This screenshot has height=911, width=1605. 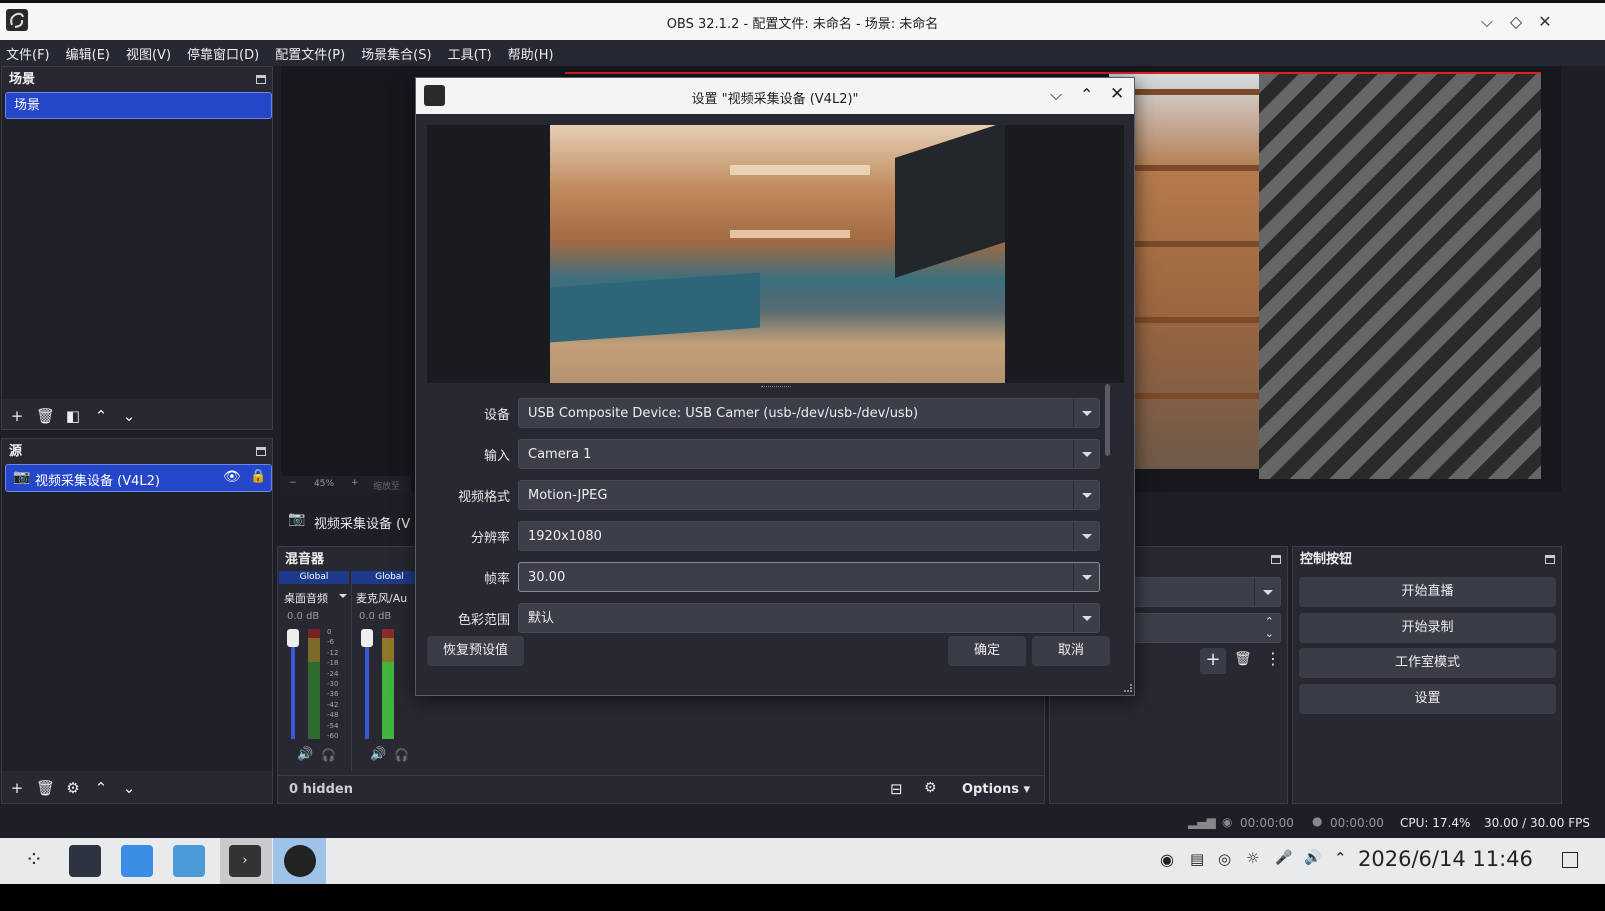 What do you see at coordinates (381, 598) in the screenshot?
I see `channel-name: 麦克风/Au` at bounding box center [381, 598].